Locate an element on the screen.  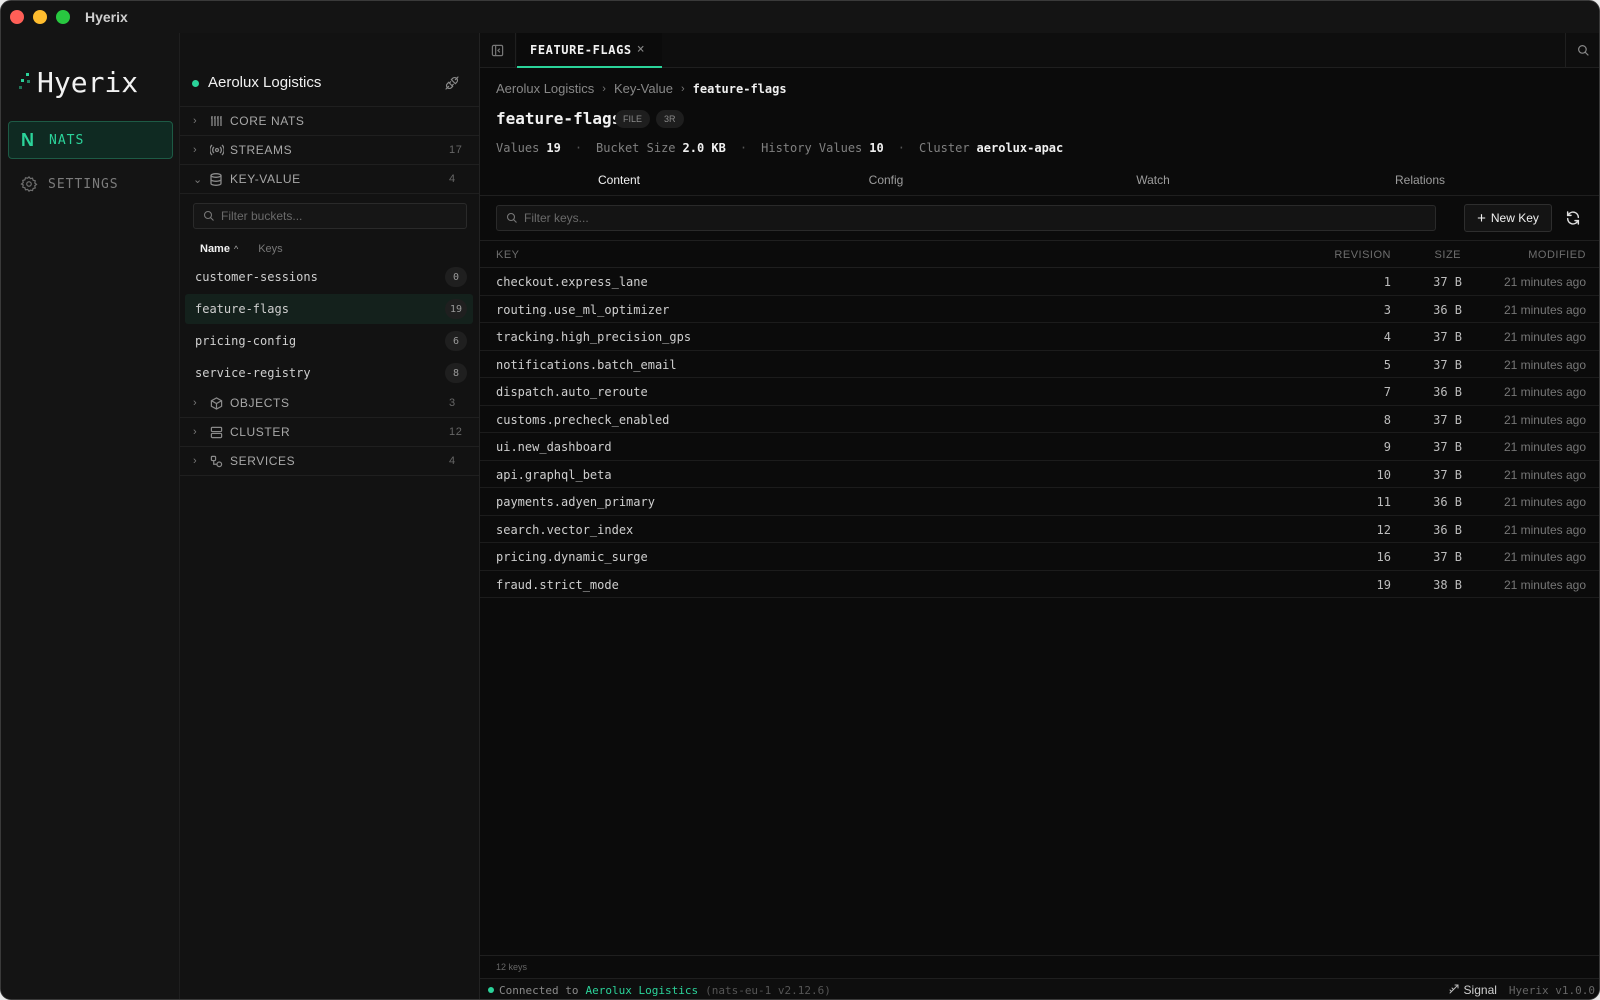
table-row: checkout.express_lane 1 37 B 21 minutes ago is located at coordinates (1039, 282).